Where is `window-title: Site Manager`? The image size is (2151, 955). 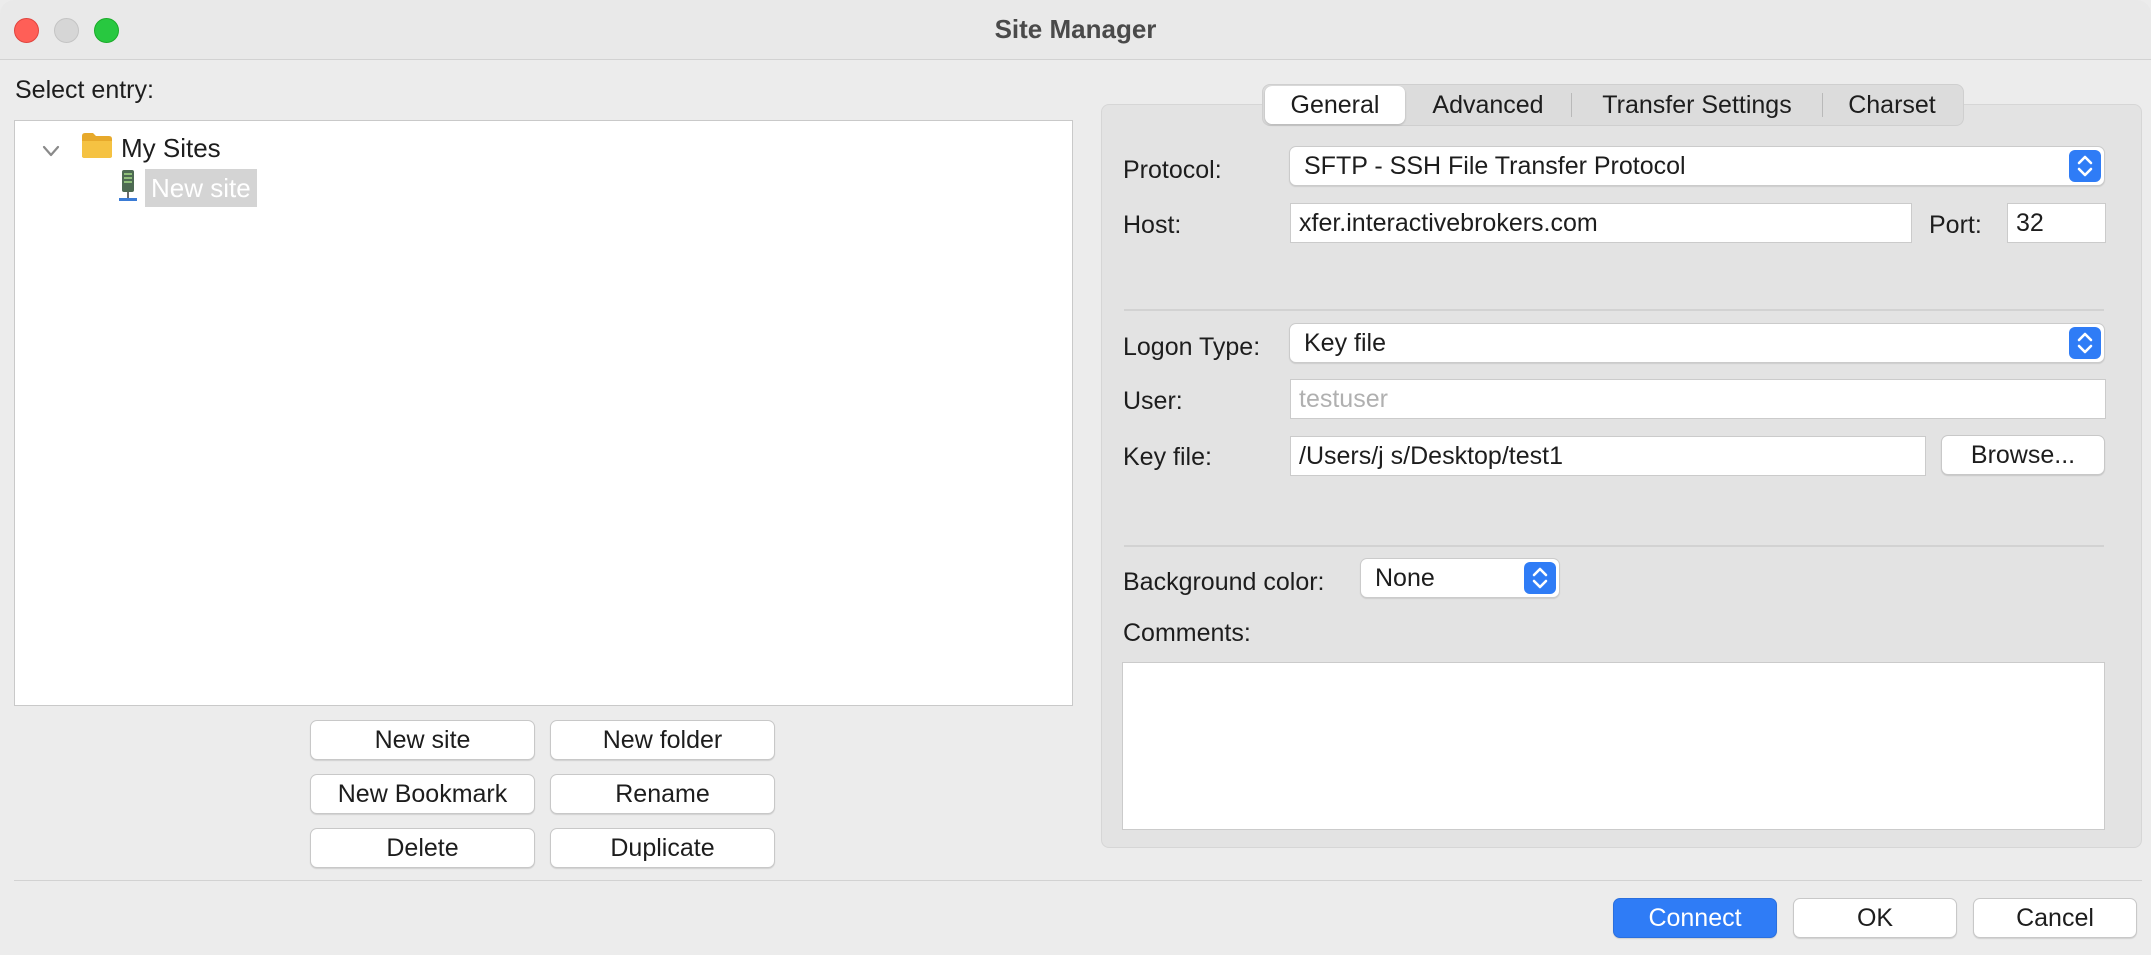
window-title: Site Manager is located at coordinates (1075, 29).